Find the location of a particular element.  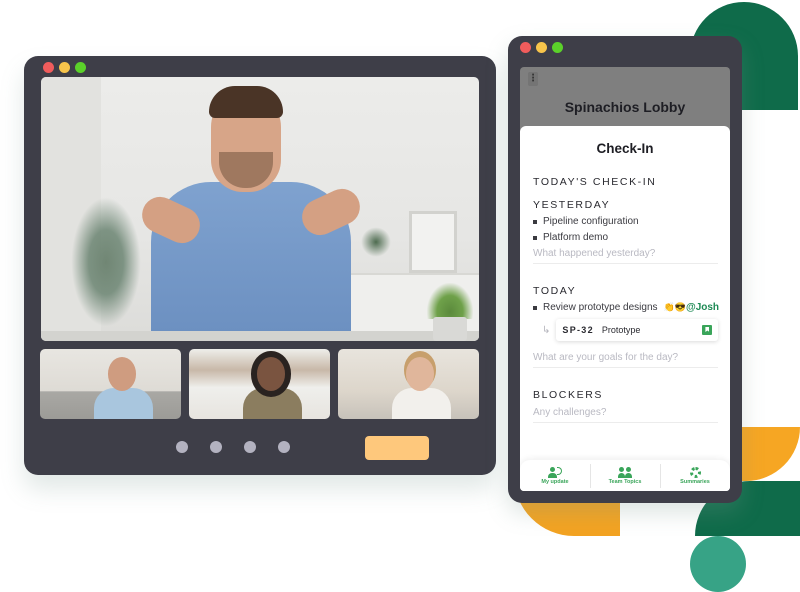

tab-label: My update is located at coordinates (555, 482).